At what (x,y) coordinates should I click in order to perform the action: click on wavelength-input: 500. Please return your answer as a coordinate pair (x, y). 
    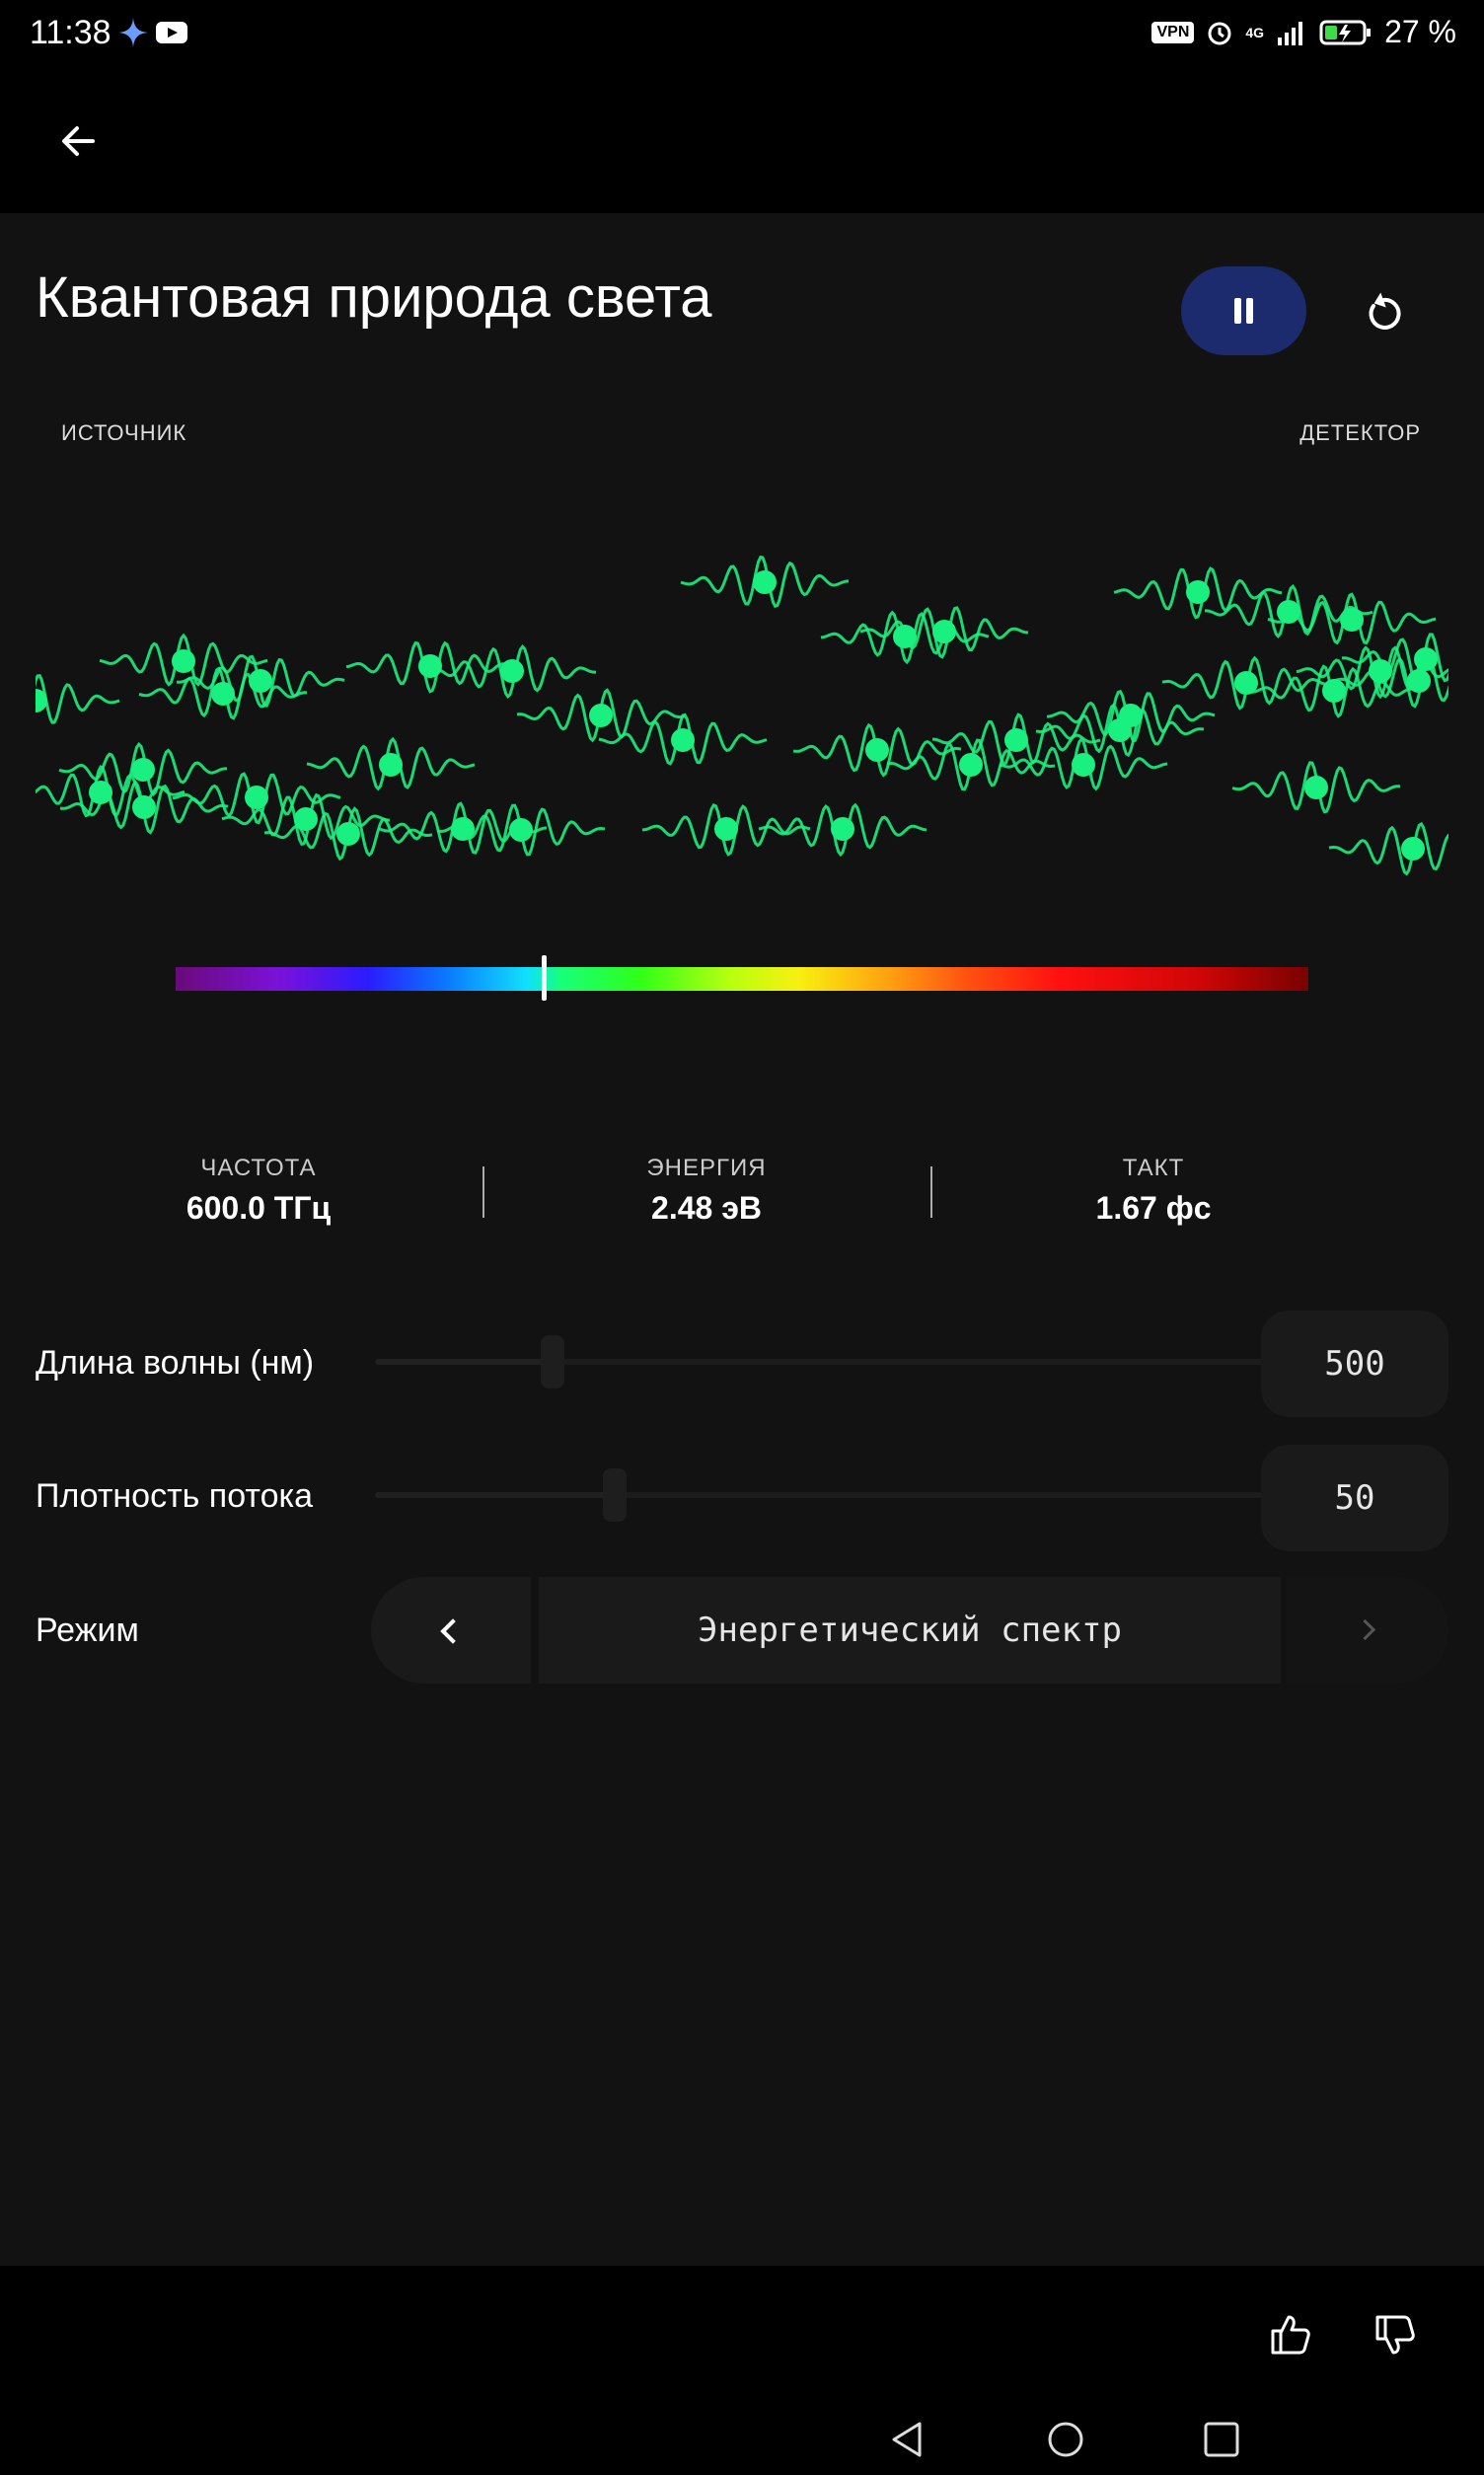
    Looking at the image, I should click on (1354, 1364).